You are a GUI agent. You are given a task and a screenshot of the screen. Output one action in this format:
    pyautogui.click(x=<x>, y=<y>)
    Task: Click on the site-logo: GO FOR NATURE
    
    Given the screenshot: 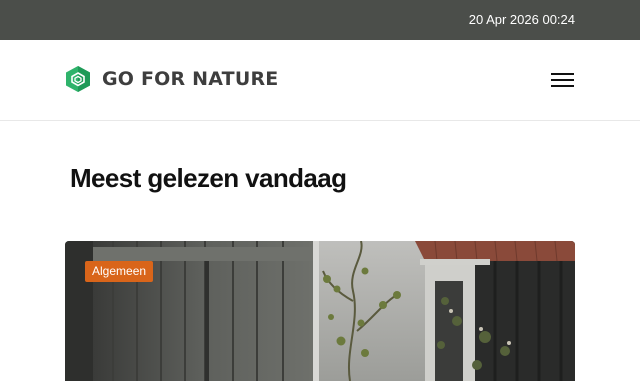 What is the action you would take?
    pyautogui.click(x=171, y=79)
    